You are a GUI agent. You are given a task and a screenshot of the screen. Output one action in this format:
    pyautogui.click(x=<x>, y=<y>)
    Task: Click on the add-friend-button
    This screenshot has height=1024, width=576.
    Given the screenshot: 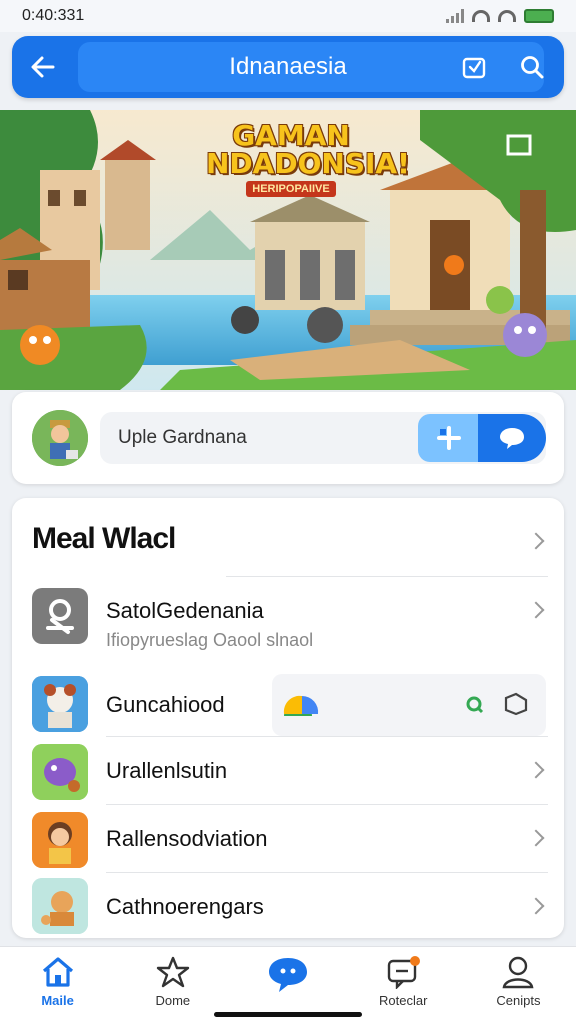 What is the action you would take?
    pyautogui.click(x=449, y=438)
    